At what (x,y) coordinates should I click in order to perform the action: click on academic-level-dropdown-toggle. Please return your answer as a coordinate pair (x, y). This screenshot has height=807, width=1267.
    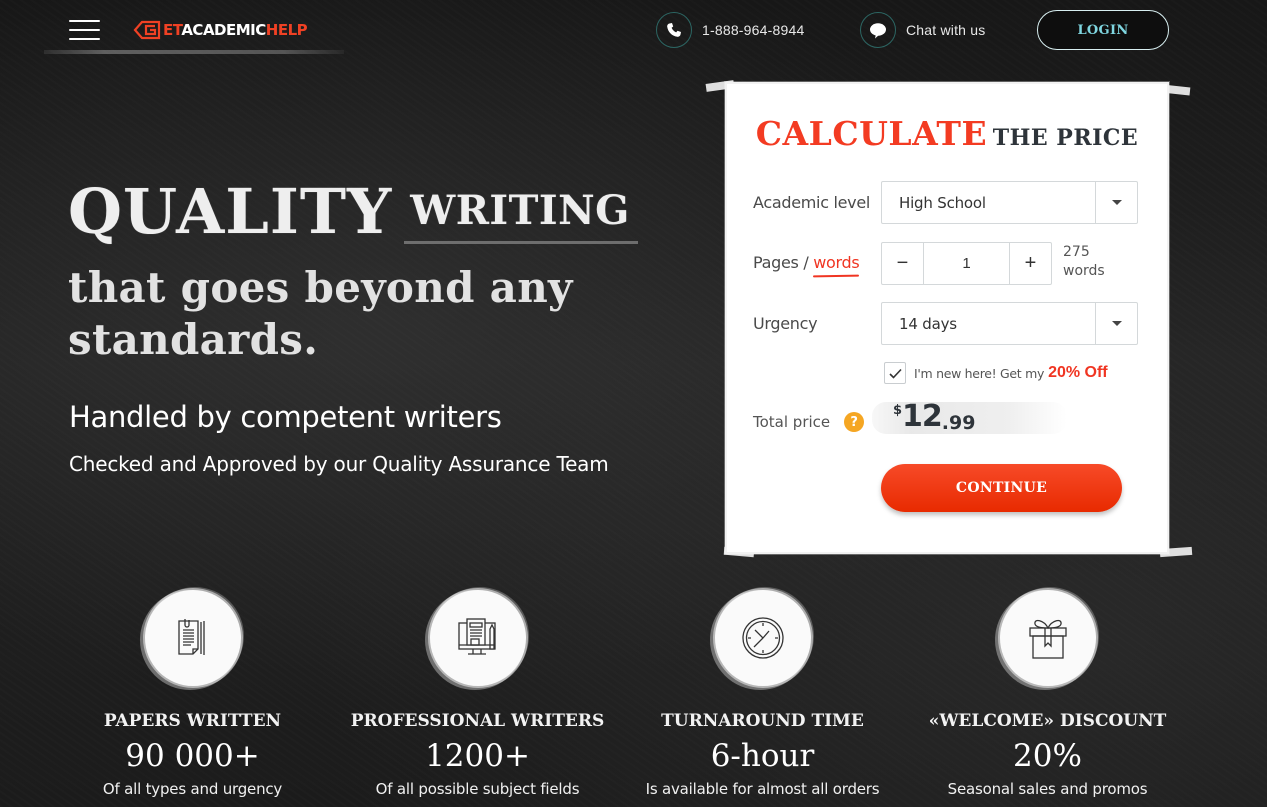
    Looking at the image, I should click on (1116, 202).